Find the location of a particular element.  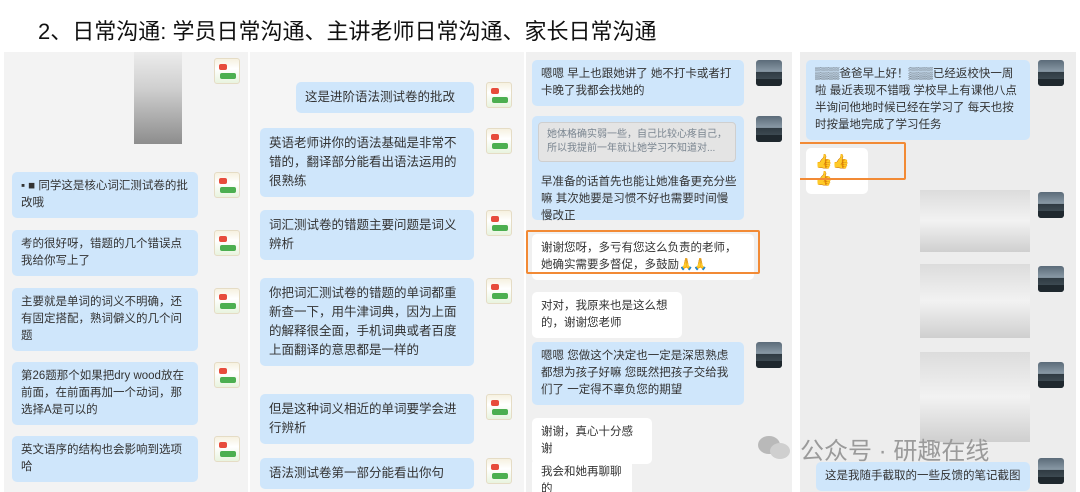

chat-message: 这是我随手截取的一些反馈的笔记截图 is located at coordinates (923, 476).